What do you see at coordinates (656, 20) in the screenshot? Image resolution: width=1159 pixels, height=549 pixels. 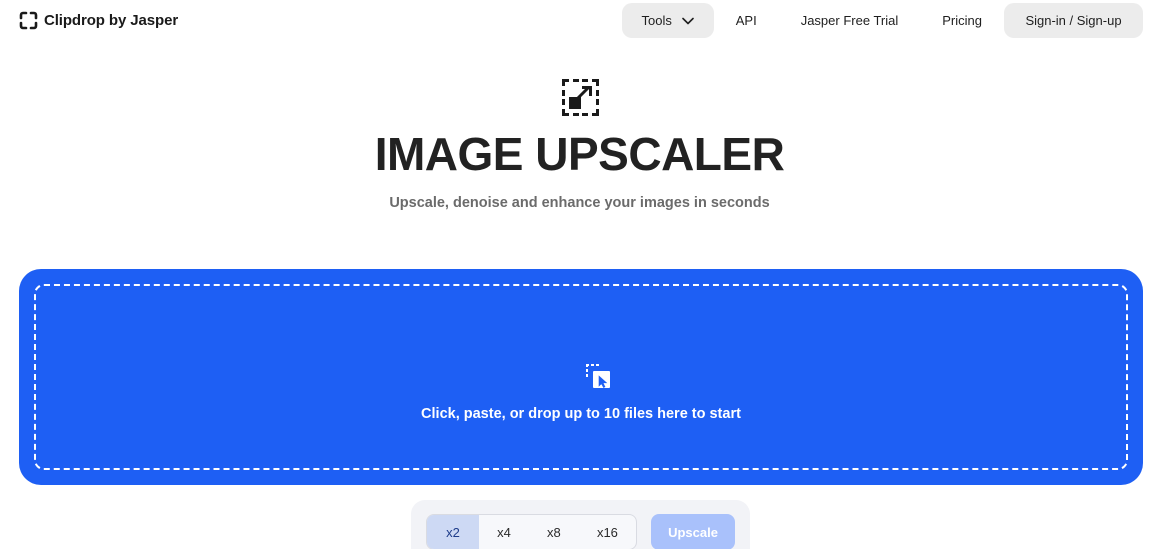 I see `tools-label: Tools` at bounding box center [656, 20].